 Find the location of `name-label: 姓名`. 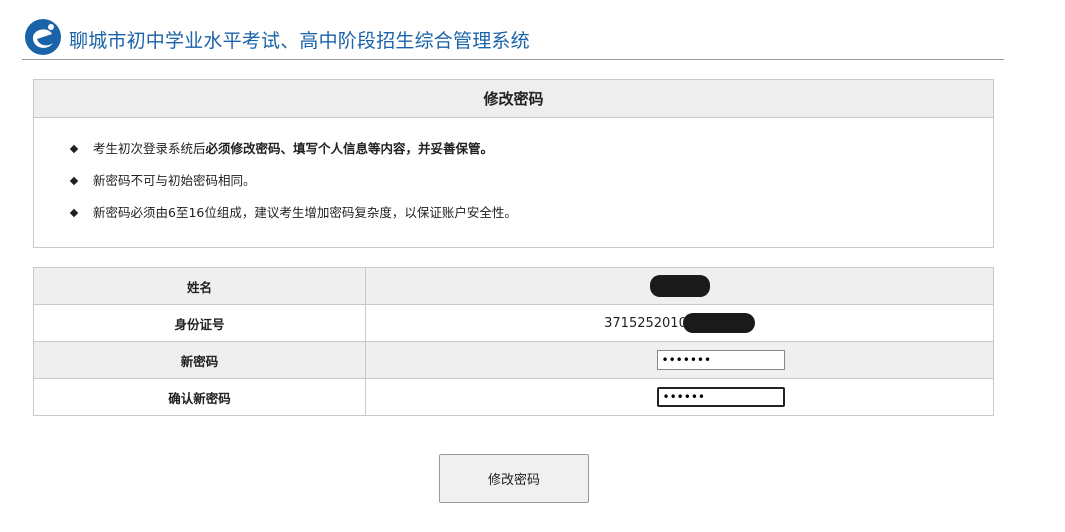

name-label: 姓名 is located at coordinates (199, 286).